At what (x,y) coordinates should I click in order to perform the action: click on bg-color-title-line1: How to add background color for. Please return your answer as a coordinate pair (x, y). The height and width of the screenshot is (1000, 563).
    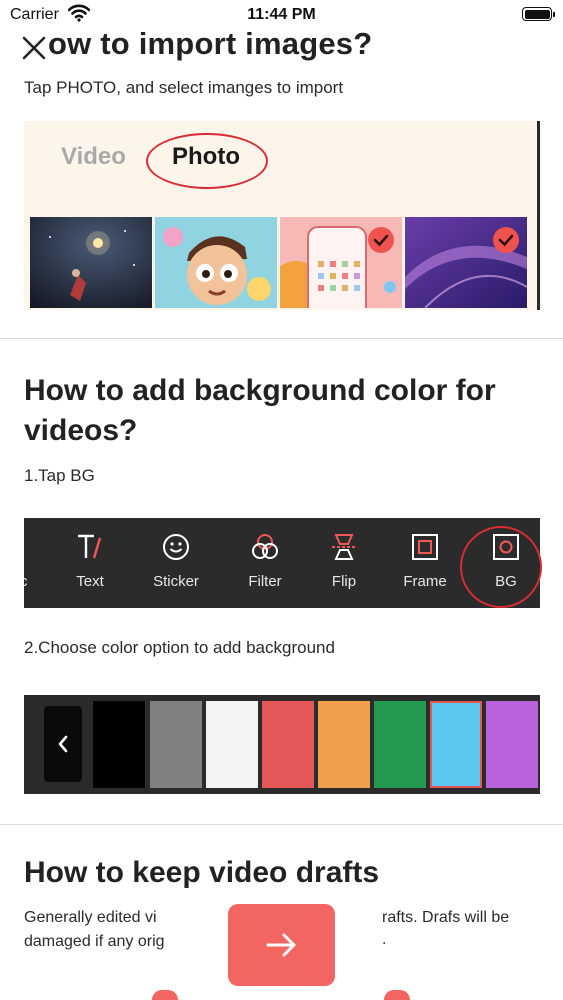
    Looking at the image, I should click on (260, 390).